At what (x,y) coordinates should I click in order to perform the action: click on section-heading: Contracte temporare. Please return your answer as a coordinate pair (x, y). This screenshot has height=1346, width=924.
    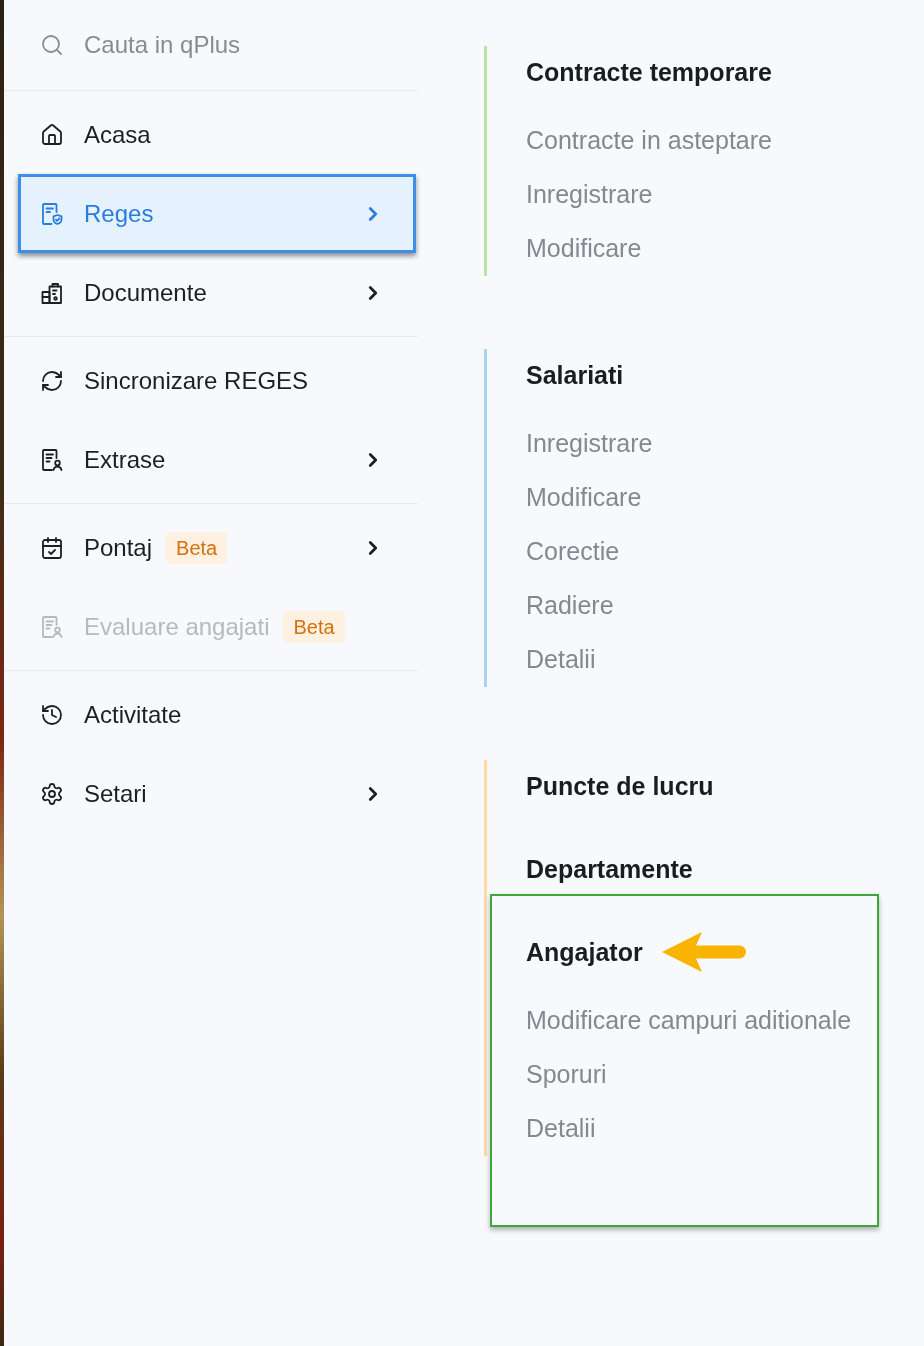
    Looking at the image, I should click on (649, 72).